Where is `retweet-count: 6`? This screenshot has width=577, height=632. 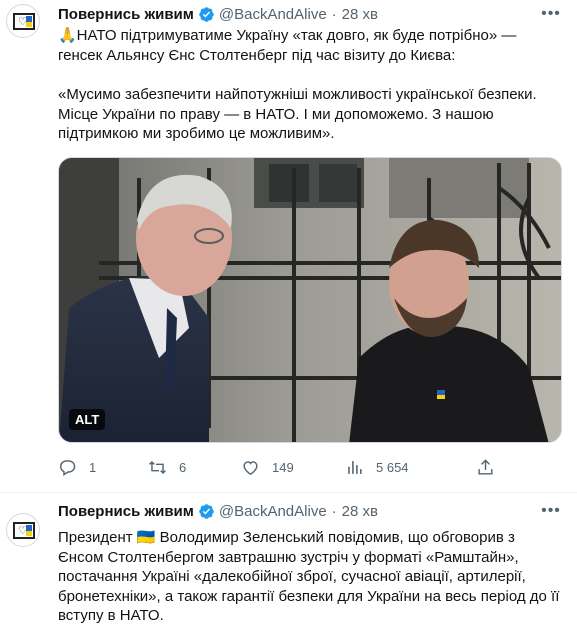
retweet-count: 6 is located at coordinates (183, 467).